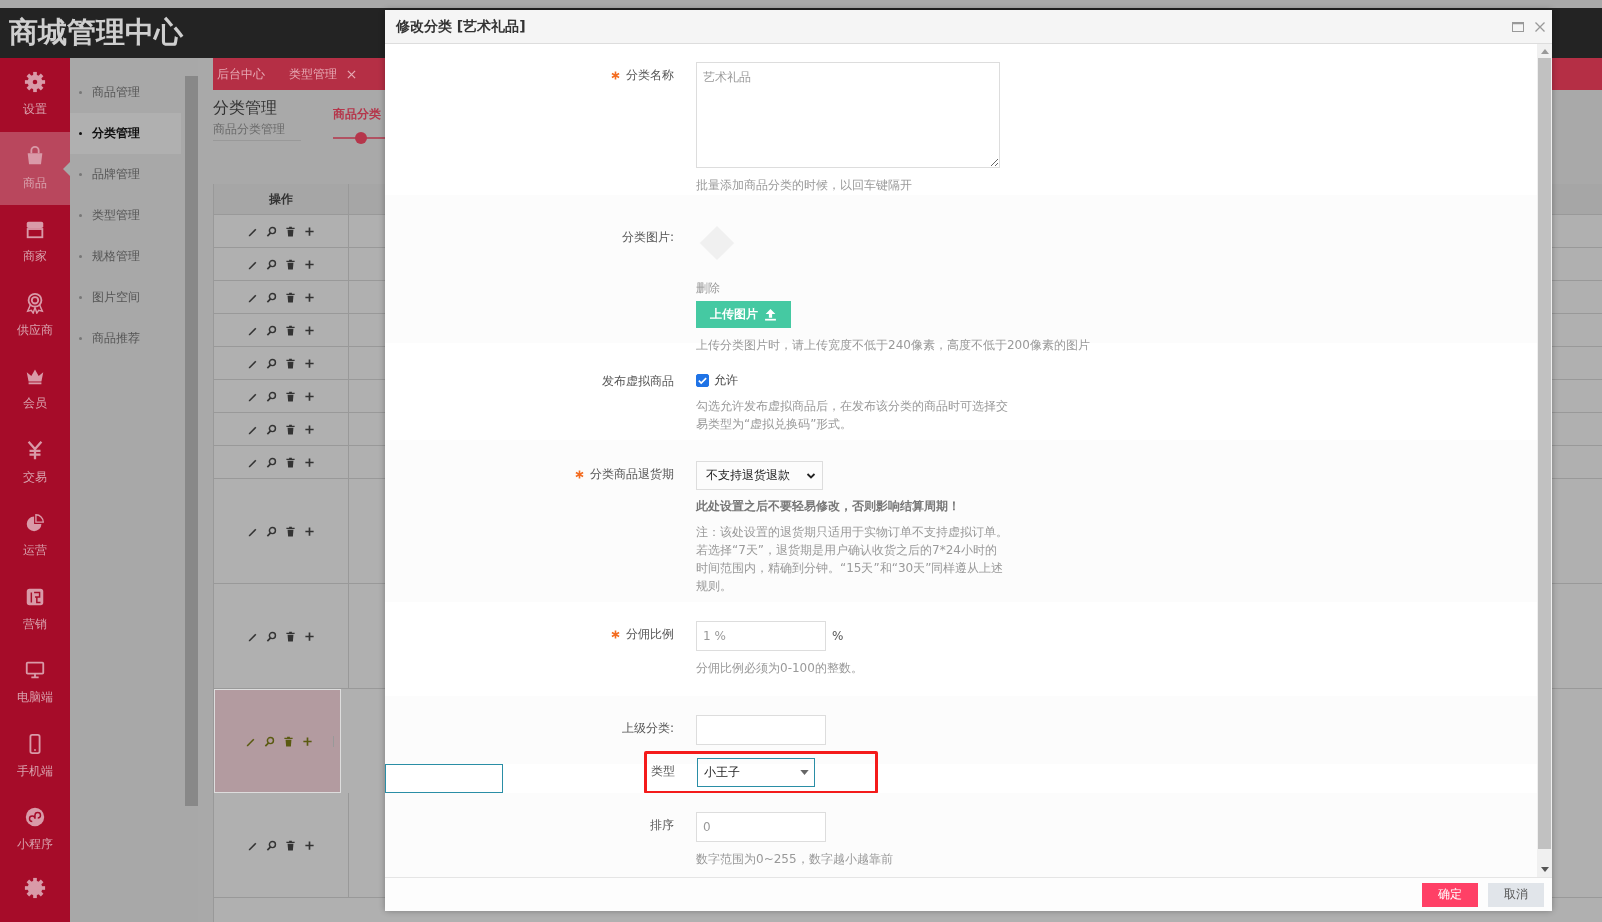 The image size is (1602, 922). What do you see at coordinates (647, 728) in the screenshot?
I see `field-label: 上级分类:` at bounding box center [647, 728].